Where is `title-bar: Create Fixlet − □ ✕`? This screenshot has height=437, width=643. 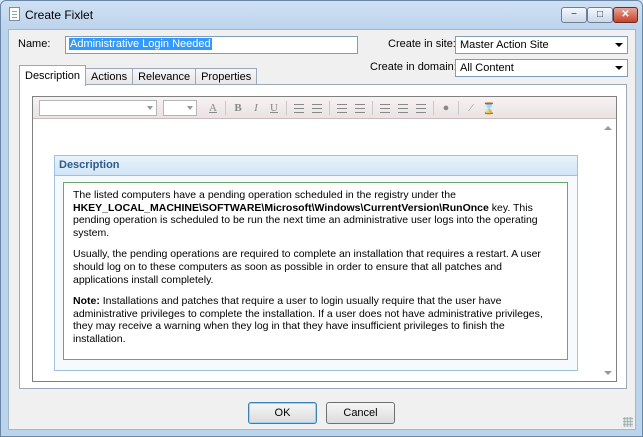 title-bar: Create Fixlet − □ ✕ is located at coordinates (321, 15).